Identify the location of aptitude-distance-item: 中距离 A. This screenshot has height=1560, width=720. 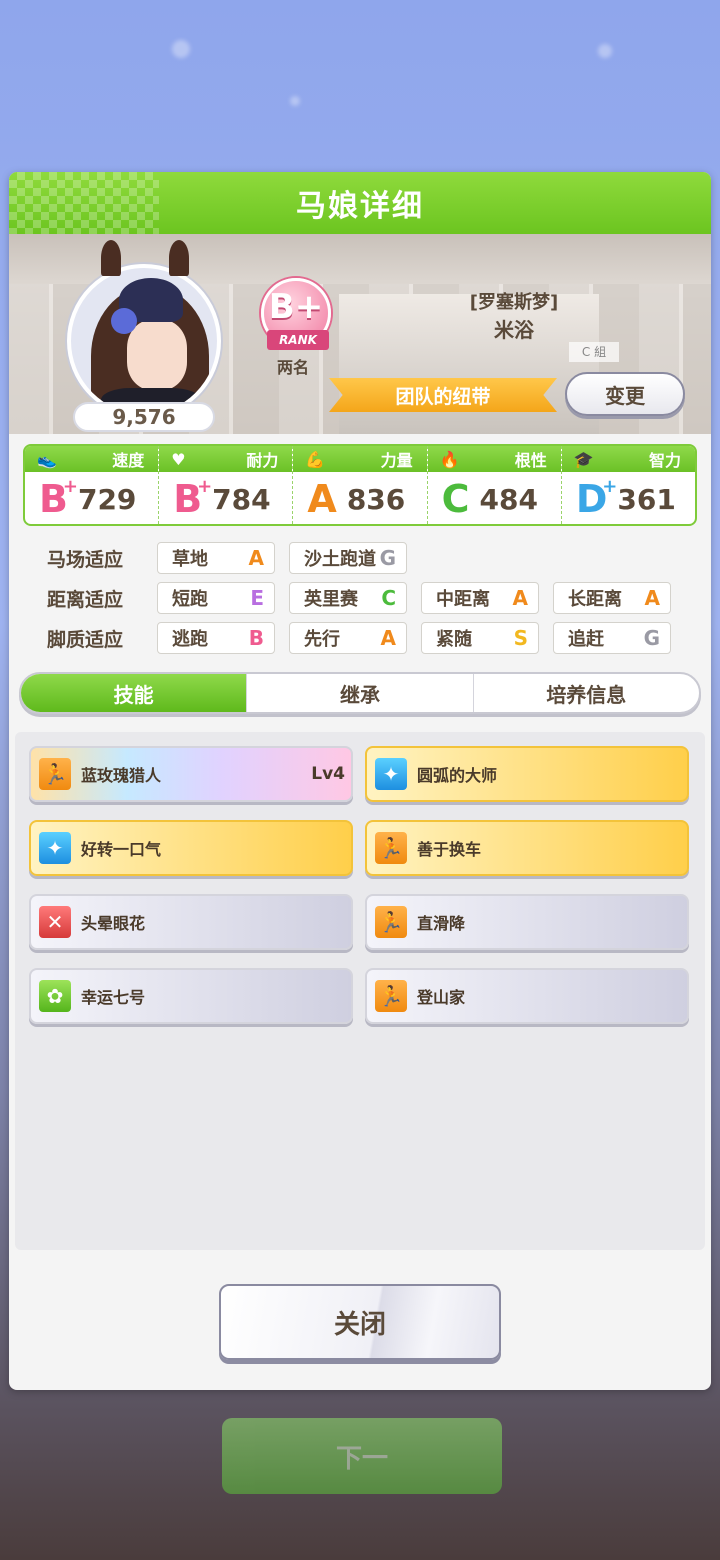
(480, 598).